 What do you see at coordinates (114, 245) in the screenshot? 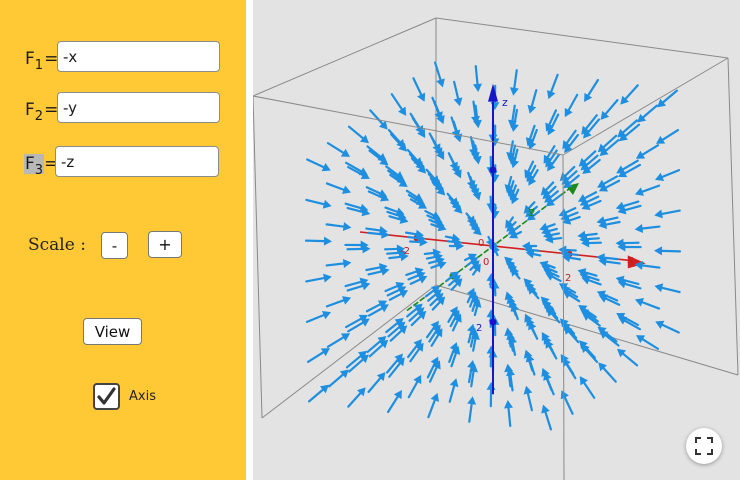
I see `scale-decrease-button: -` at bounding box center [114, 245].